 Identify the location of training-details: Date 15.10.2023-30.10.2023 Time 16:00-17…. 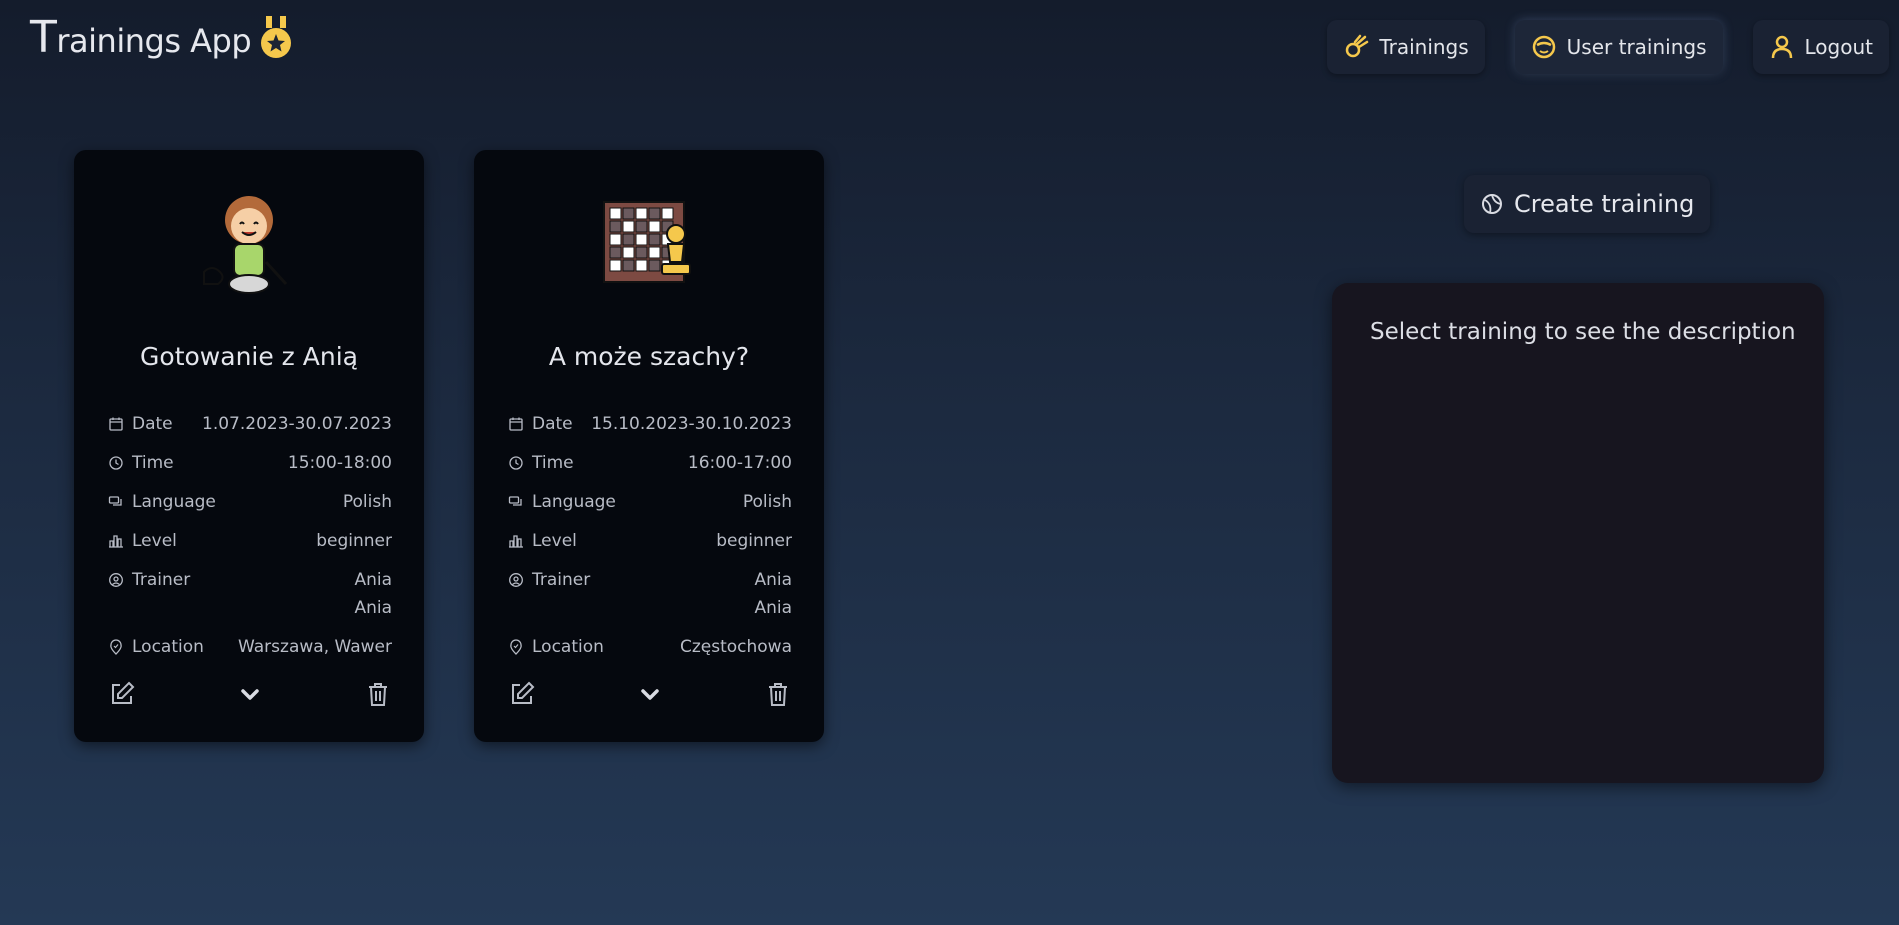
(650, 541).